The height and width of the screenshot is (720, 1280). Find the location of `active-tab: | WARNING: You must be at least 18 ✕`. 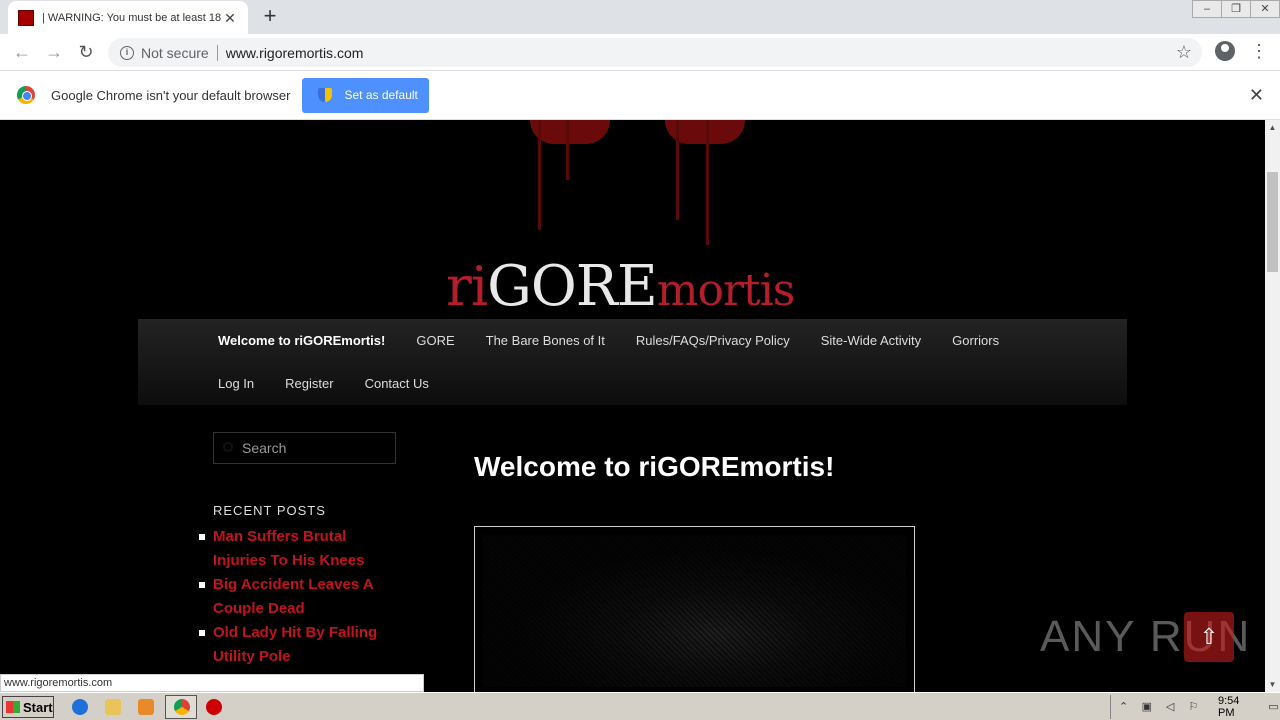

active-tab: | WARNING: You must be at least 18 ✕ is located at coordinates (128, 17).